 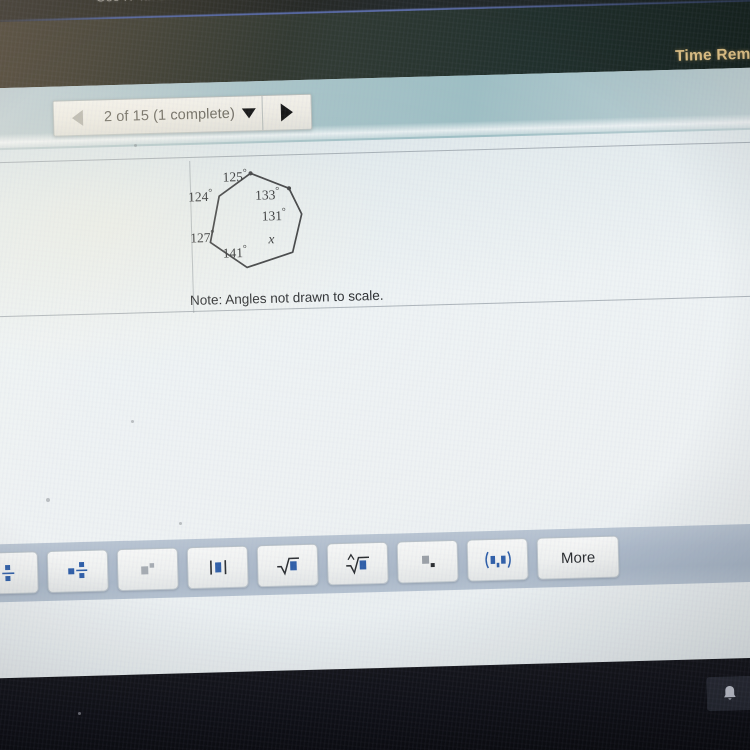 What do you see at coordinates (143, 2) in the screenshot?
I see `browser-tab-title: Geo H 4th Block` at bounding box center [143, 2].